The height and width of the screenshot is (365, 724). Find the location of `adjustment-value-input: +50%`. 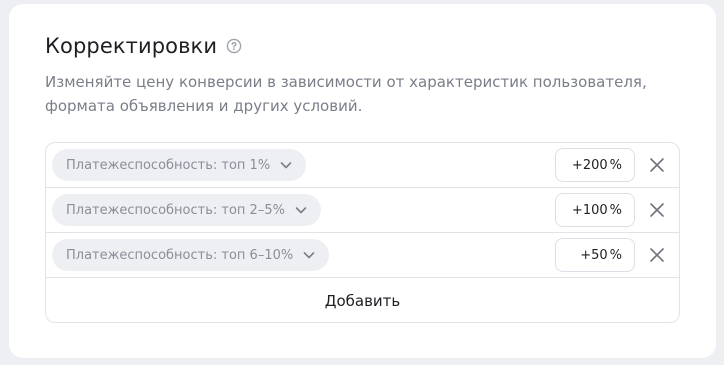

adjustment-value-input: +50% is located at coordinates (595, 255).